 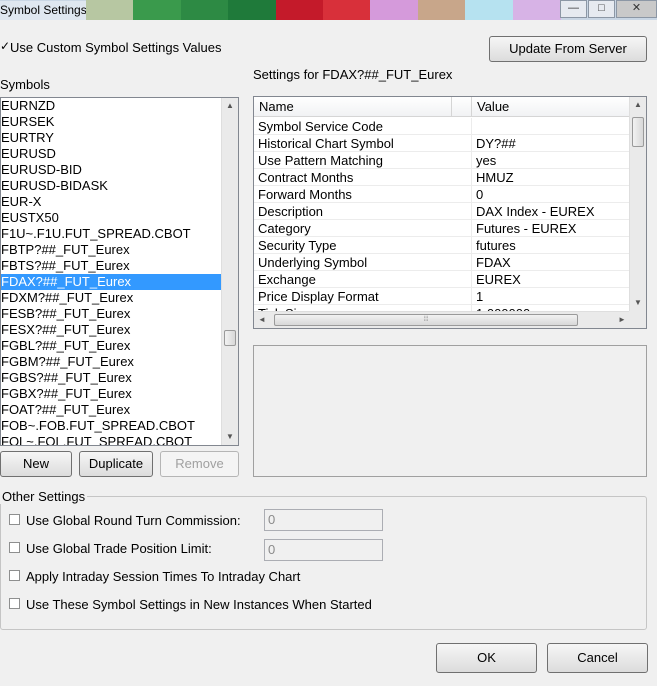 What do you see at coordinates (442, 160) in the screenshot?
I see `settings-row: Use Pattern Matching yes` at bounding box center [442, 160].